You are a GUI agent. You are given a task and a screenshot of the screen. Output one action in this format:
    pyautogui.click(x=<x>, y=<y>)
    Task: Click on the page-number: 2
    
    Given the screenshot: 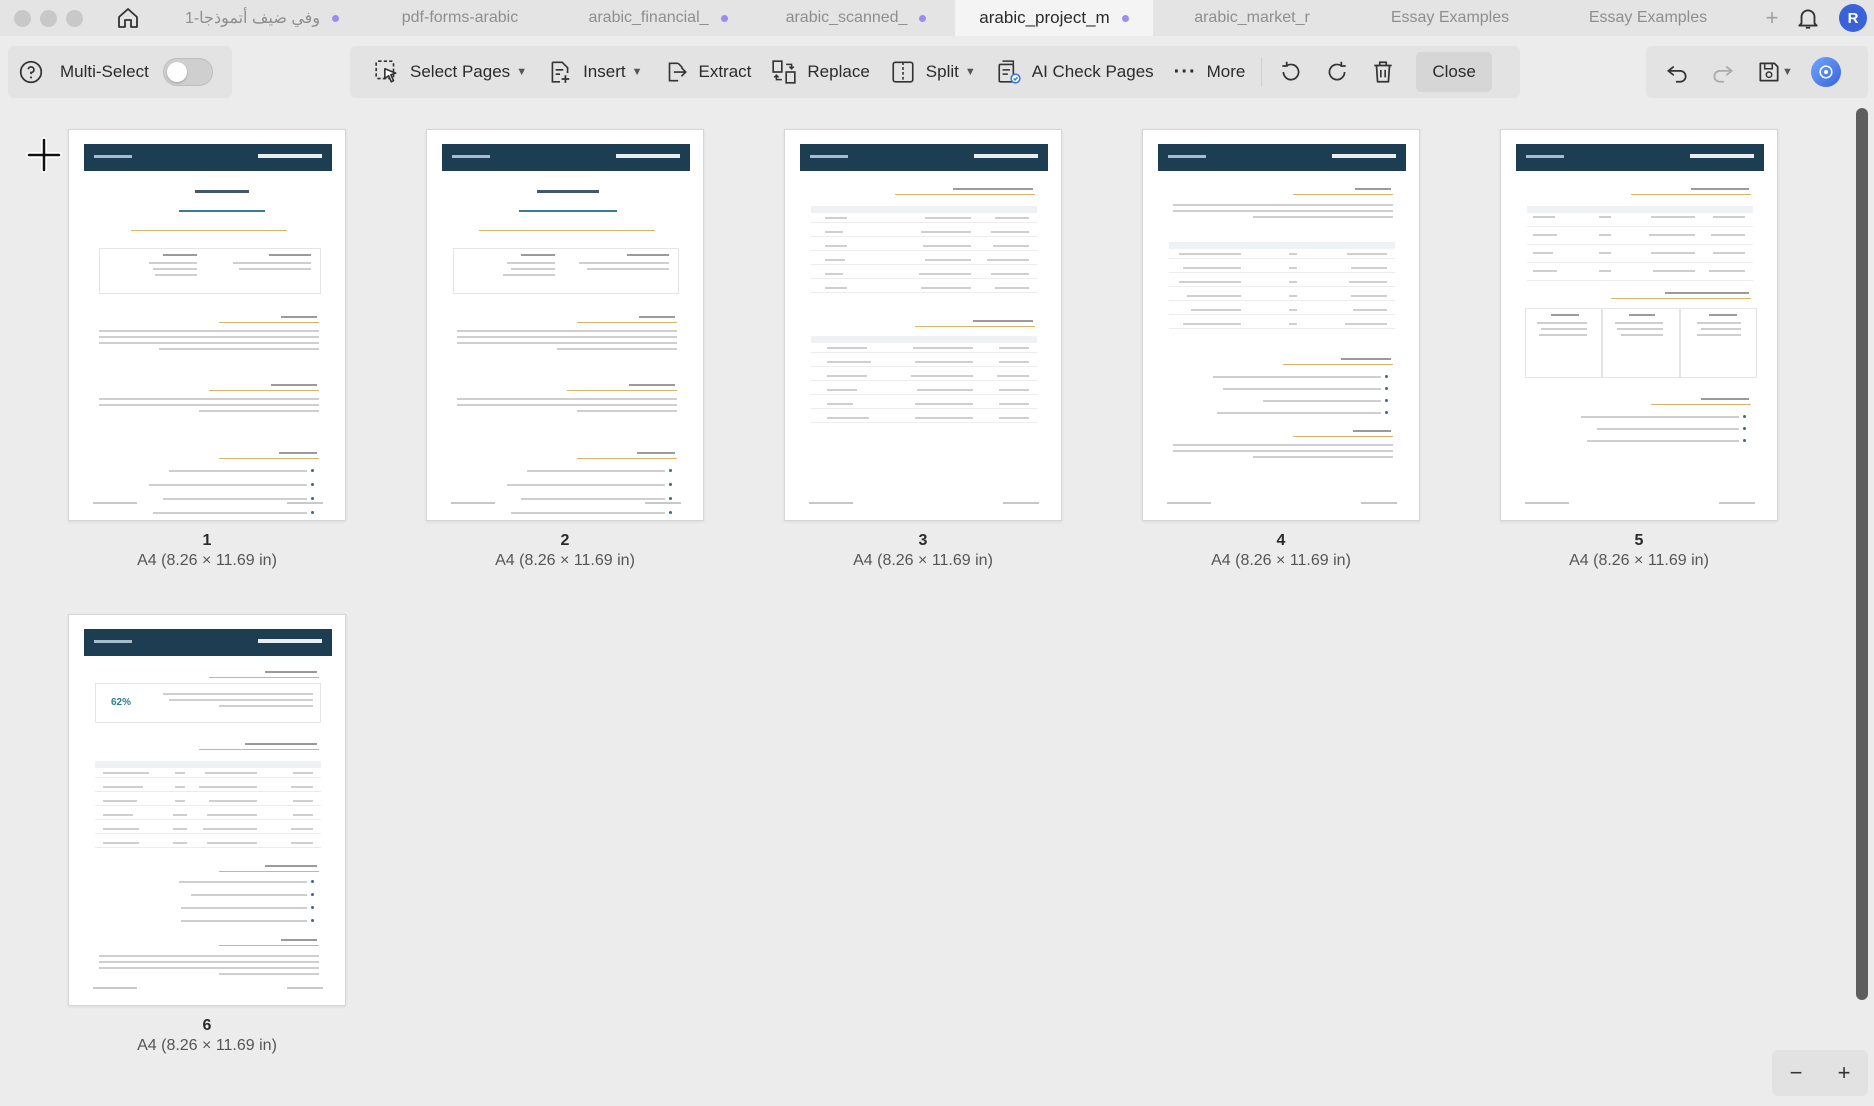 What is the action you would take?
    pyautogui.click(x=565, y=540)
    